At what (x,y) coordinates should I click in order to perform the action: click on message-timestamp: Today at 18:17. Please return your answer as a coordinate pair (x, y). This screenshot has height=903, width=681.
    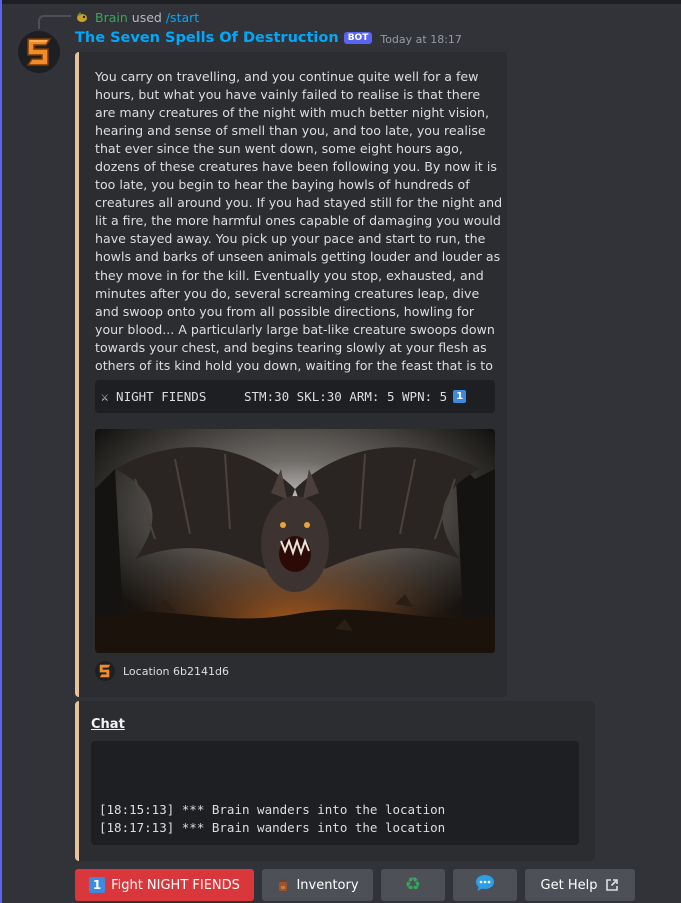
    Looking at the image, I should click on (421, 39).